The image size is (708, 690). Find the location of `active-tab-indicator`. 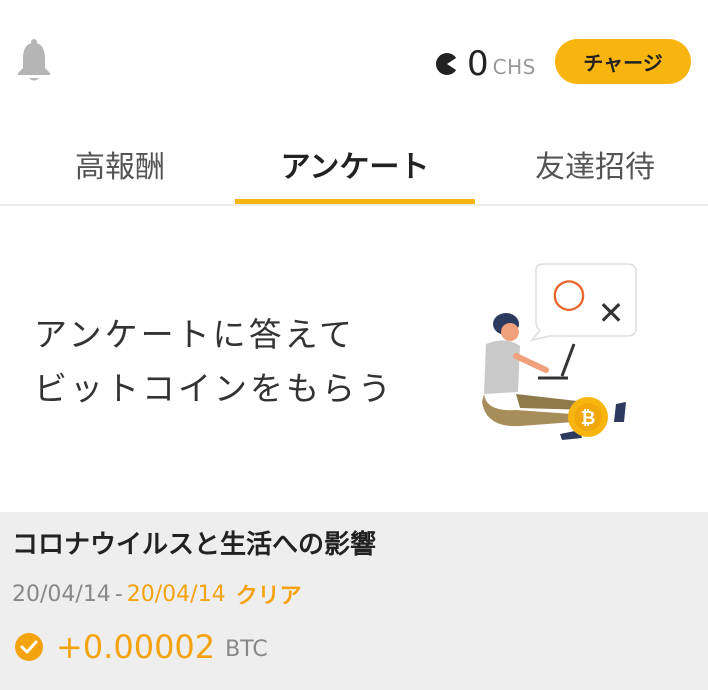

active-tab-indicator is located at coordinates (355, 201).